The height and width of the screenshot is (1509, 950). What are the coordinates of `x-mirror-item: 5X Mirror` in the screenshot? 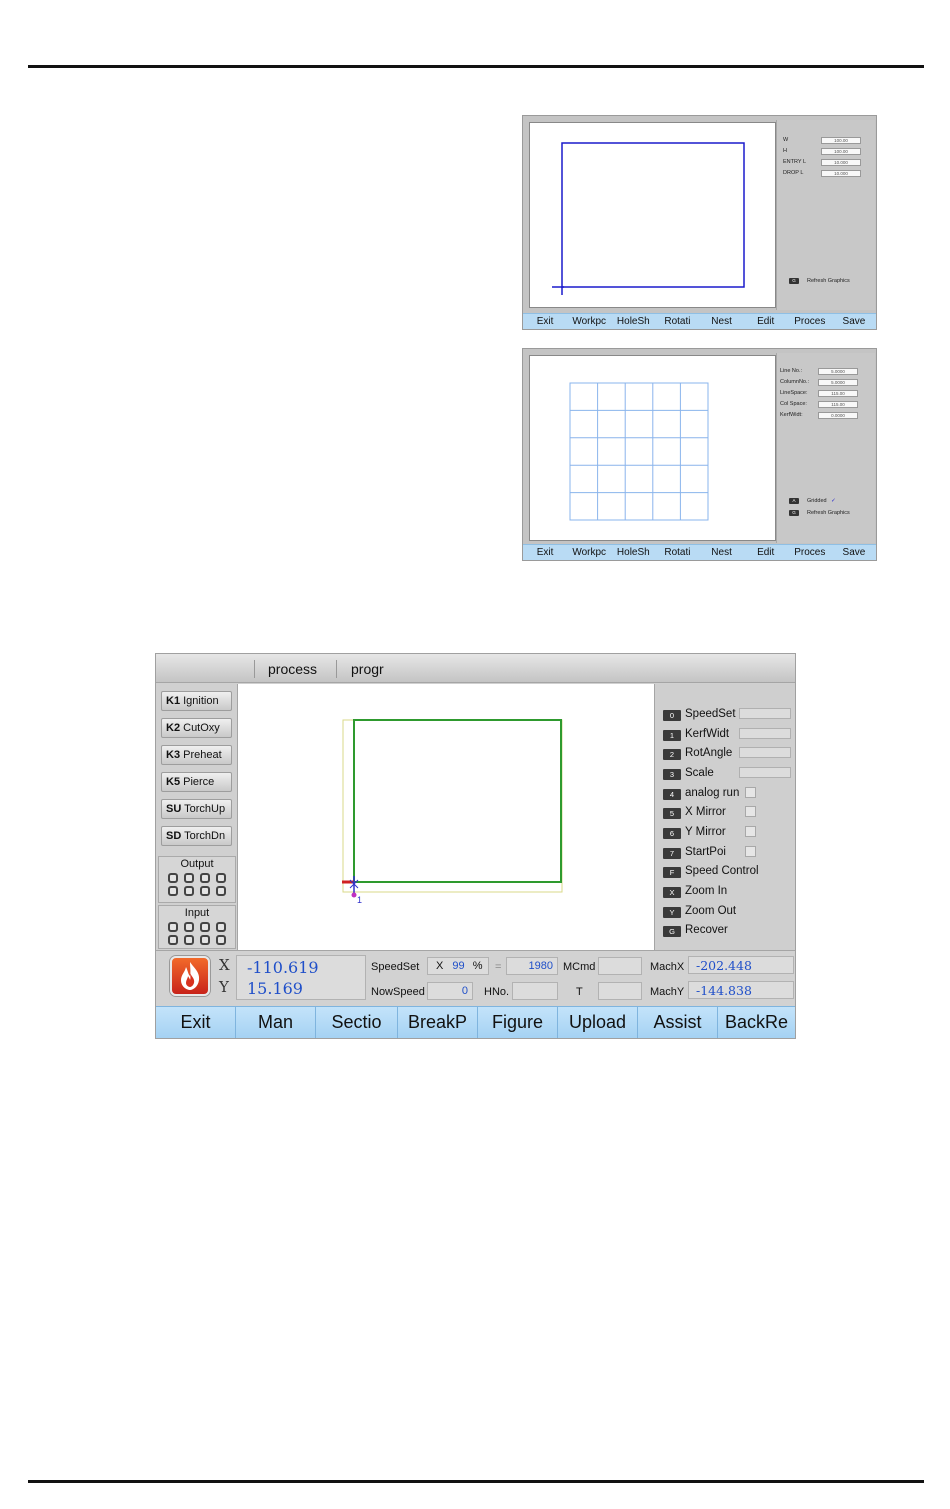 It's located at (694, 812).